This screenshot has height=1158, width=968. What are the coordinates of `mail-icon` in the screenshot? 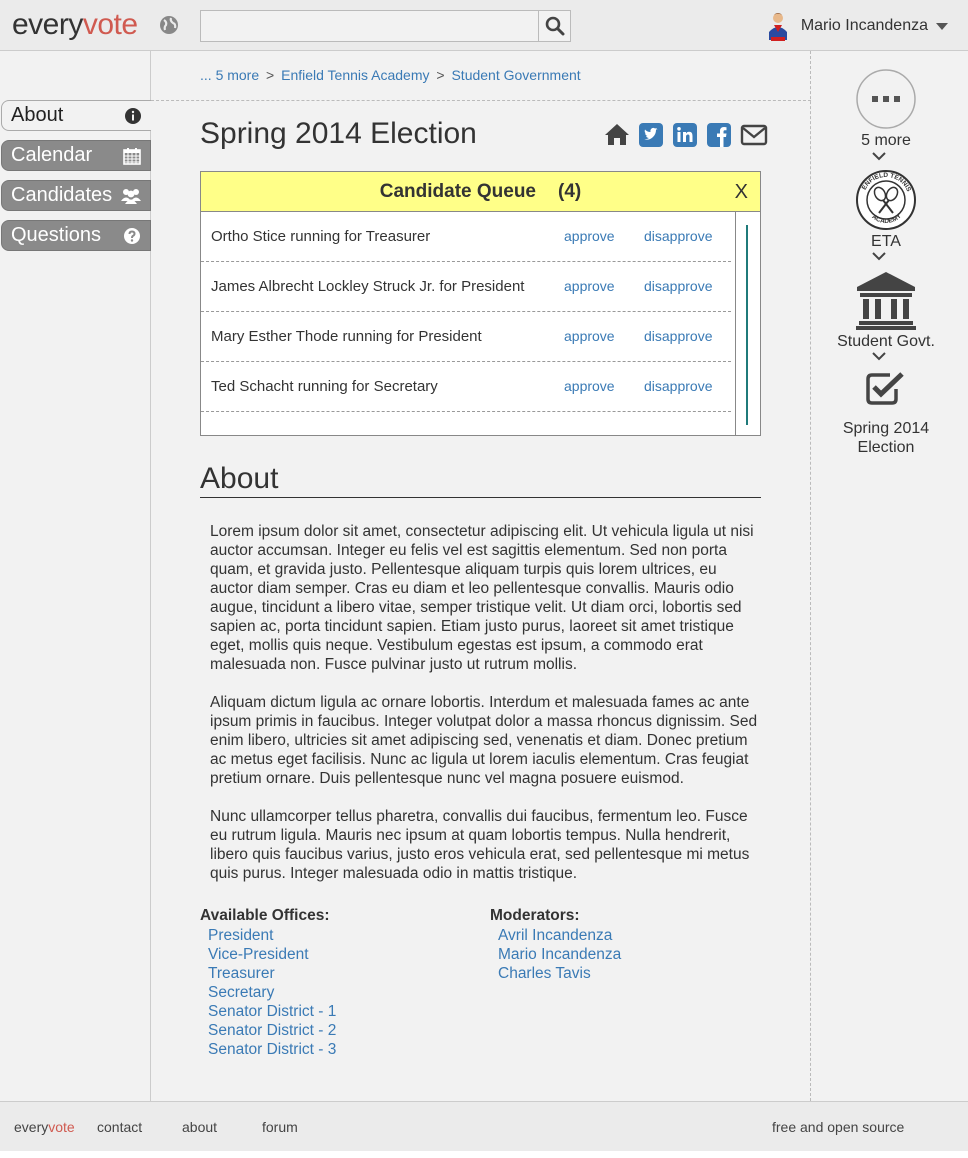 It's located at (754, 135).